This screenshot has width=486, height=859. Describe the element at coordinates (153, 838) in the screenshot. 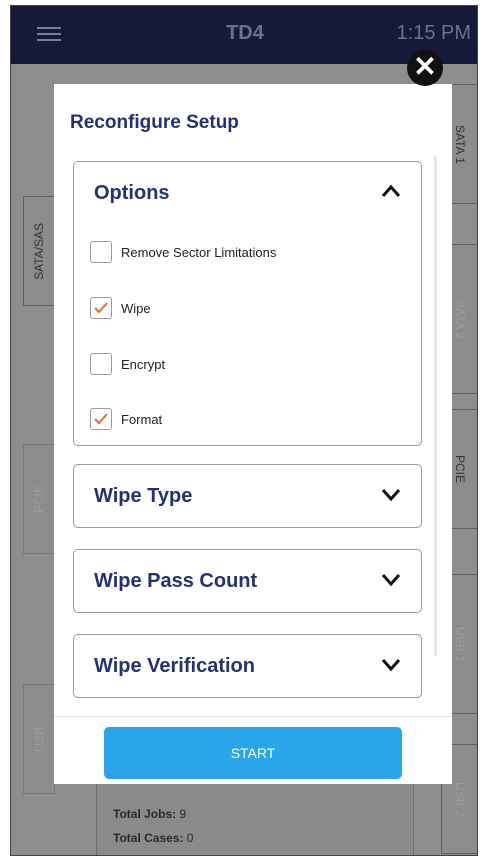

I see `total-cases: Total Cases: 0` at that location.